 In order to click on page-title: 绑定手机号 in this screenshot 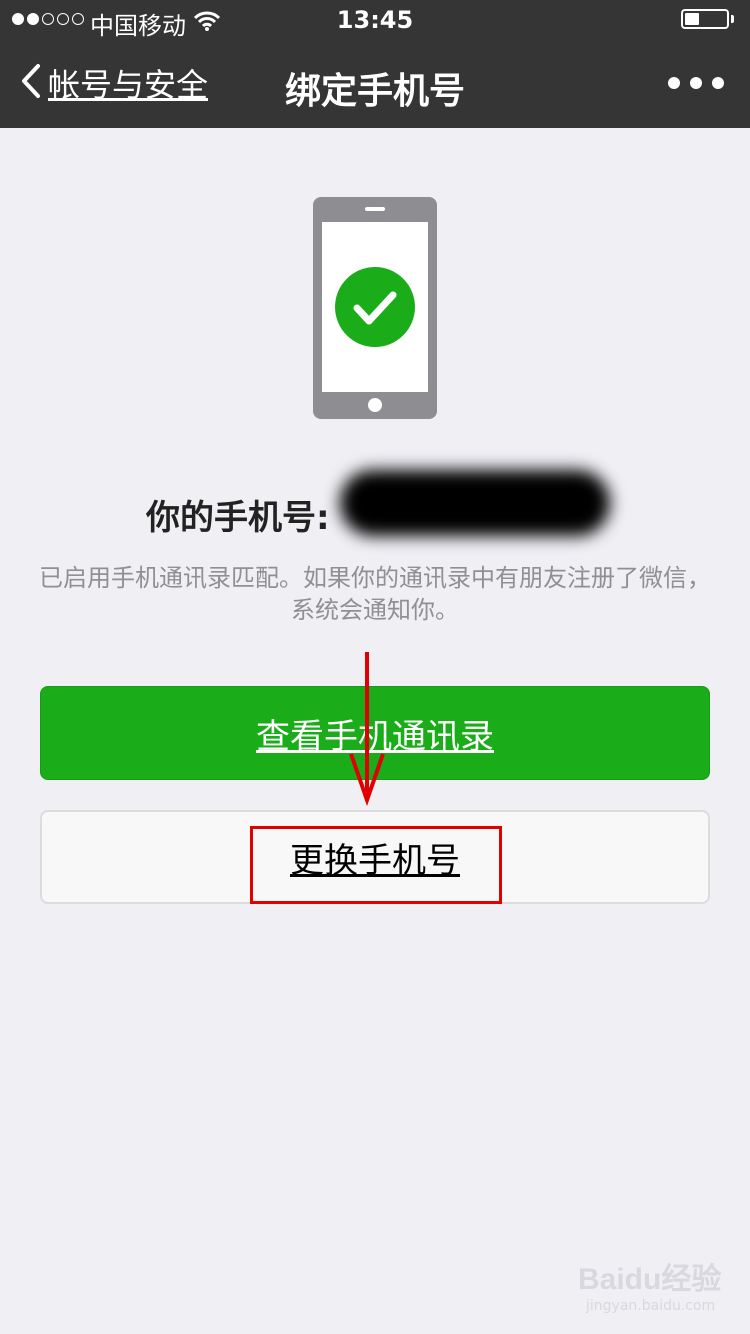, I will do `click(374, 91)`.